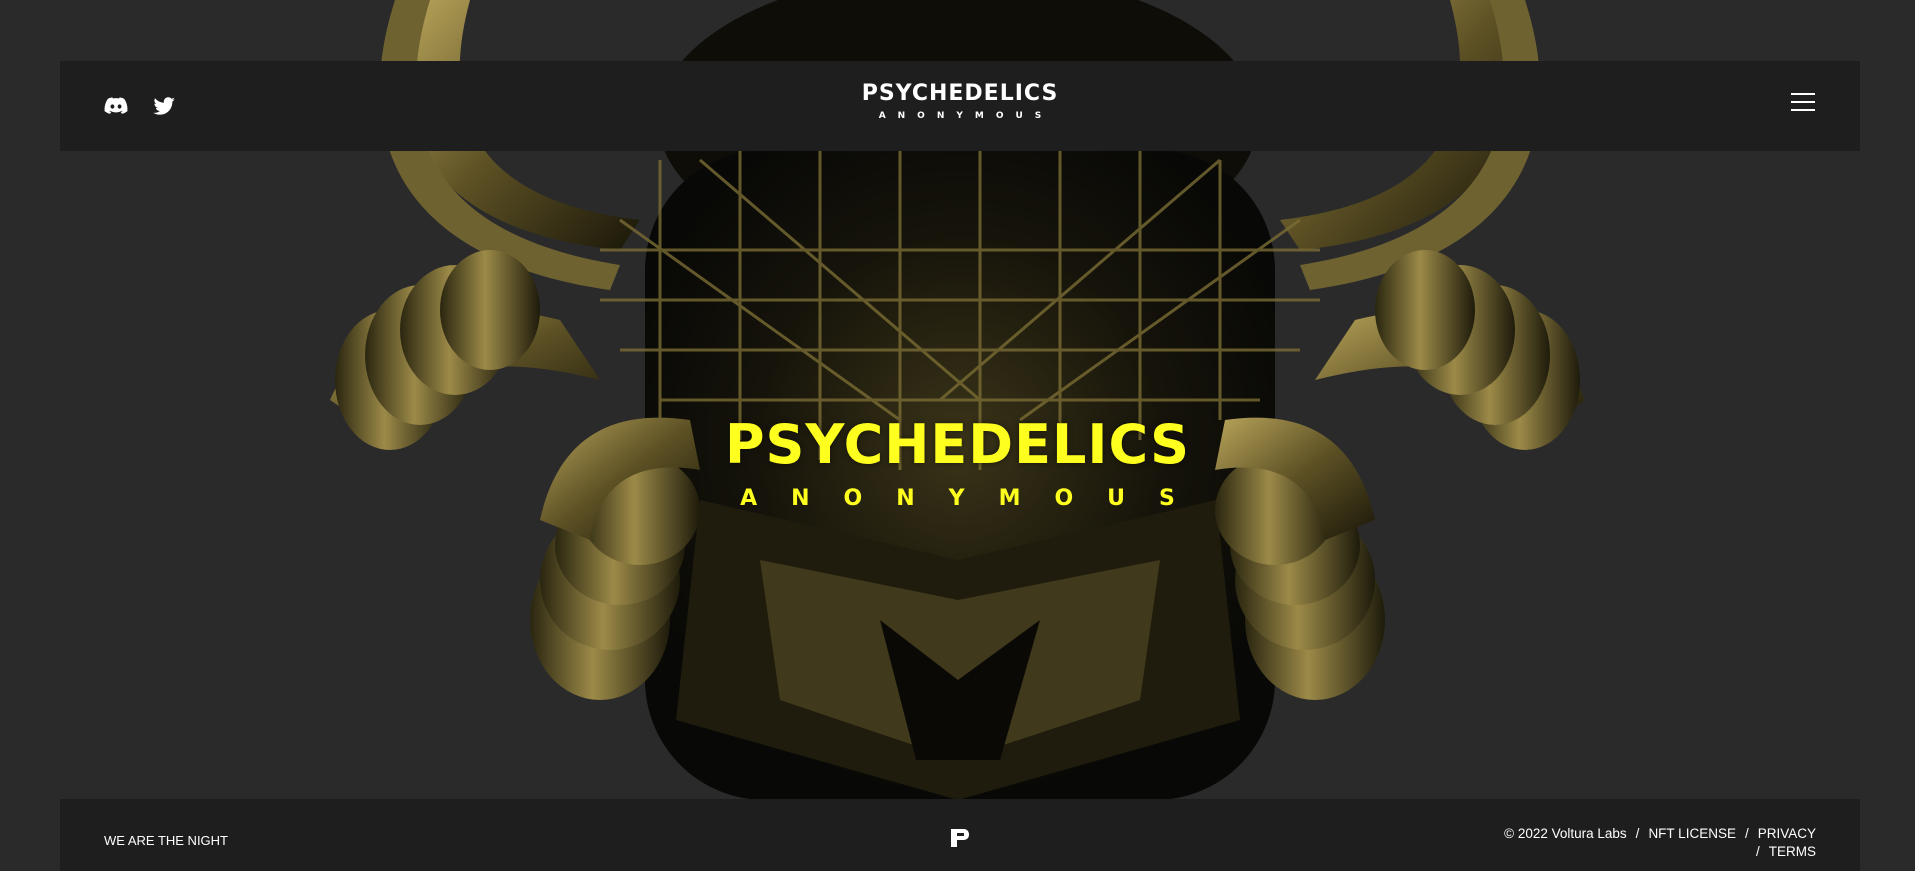 The image size is (1915, 871). I want to click on social-links, so click(140, 106).